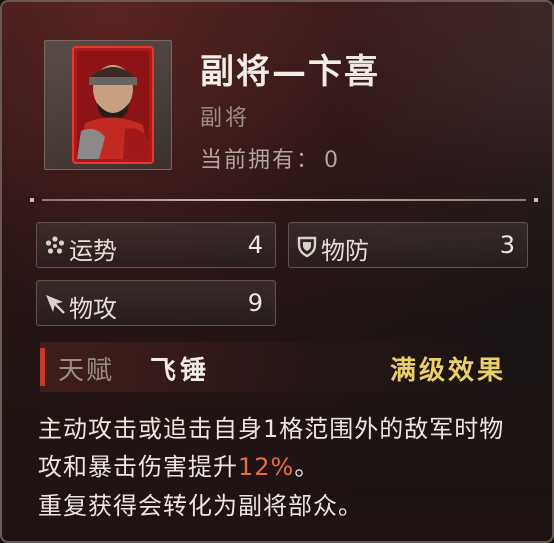 This screenshot has height=543, width=554. Describe the element at coordinates (156, 245) in the screenshot. I see `stat-fortune: 运势 4` at that location.